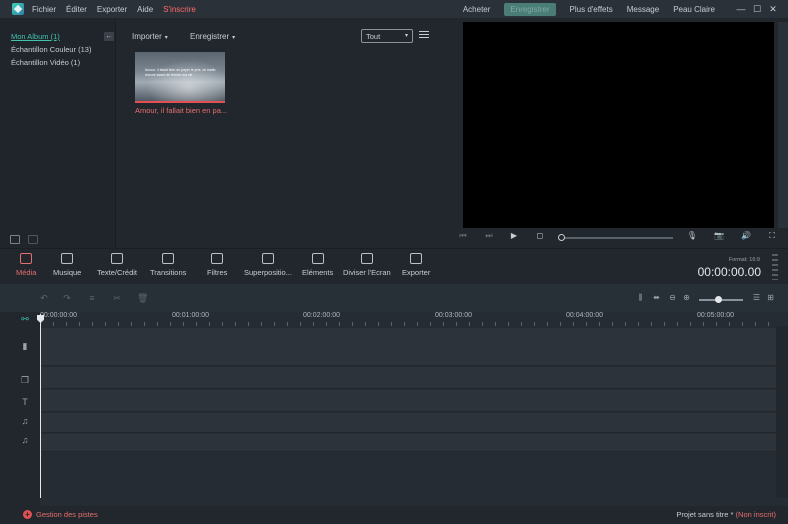  Describe the element at coordinates (92, 298) in the screenshot. I see `adjust-icon: ≡` at that location.